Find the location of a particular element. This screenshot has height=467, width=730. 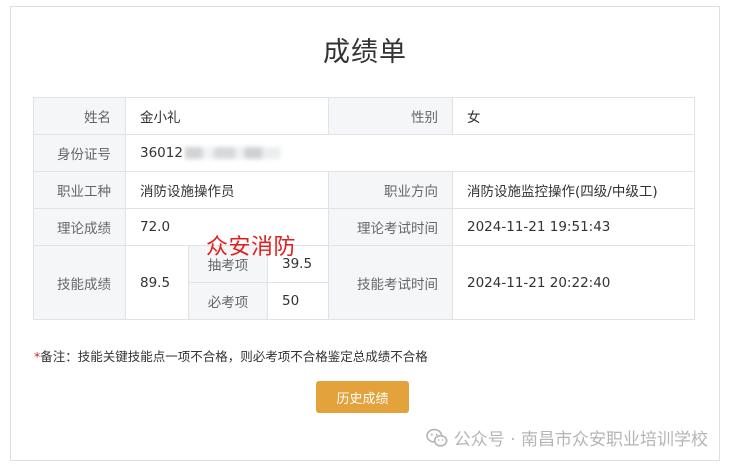

skill-label: 技能成绩 is located at coordinates (79, 282).